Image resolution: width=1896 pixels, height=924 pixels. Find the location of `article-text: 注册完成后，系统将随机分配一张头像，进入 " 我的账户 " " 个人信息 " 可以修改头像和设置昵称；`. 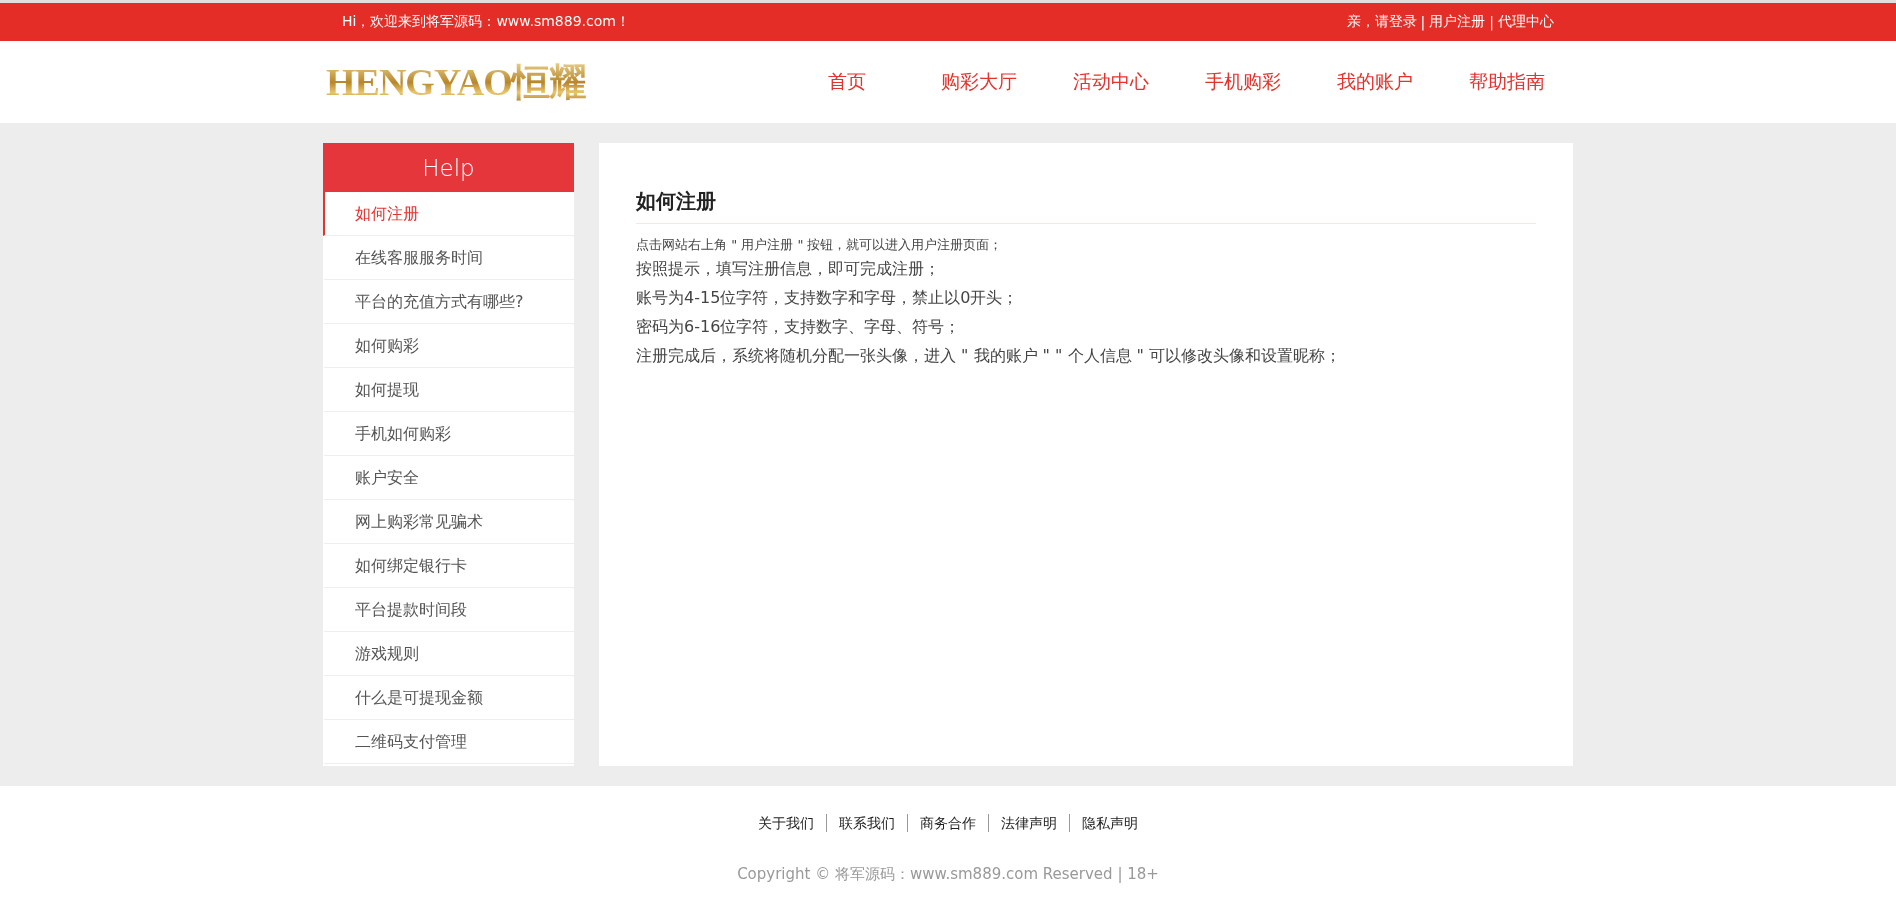

article-text: 注册完成后，系统将随机分配一张头像，进入 " 我的账户 " " 个人信息 " 可以修改头像和设置昵称； is located at coordinates (989, 356).